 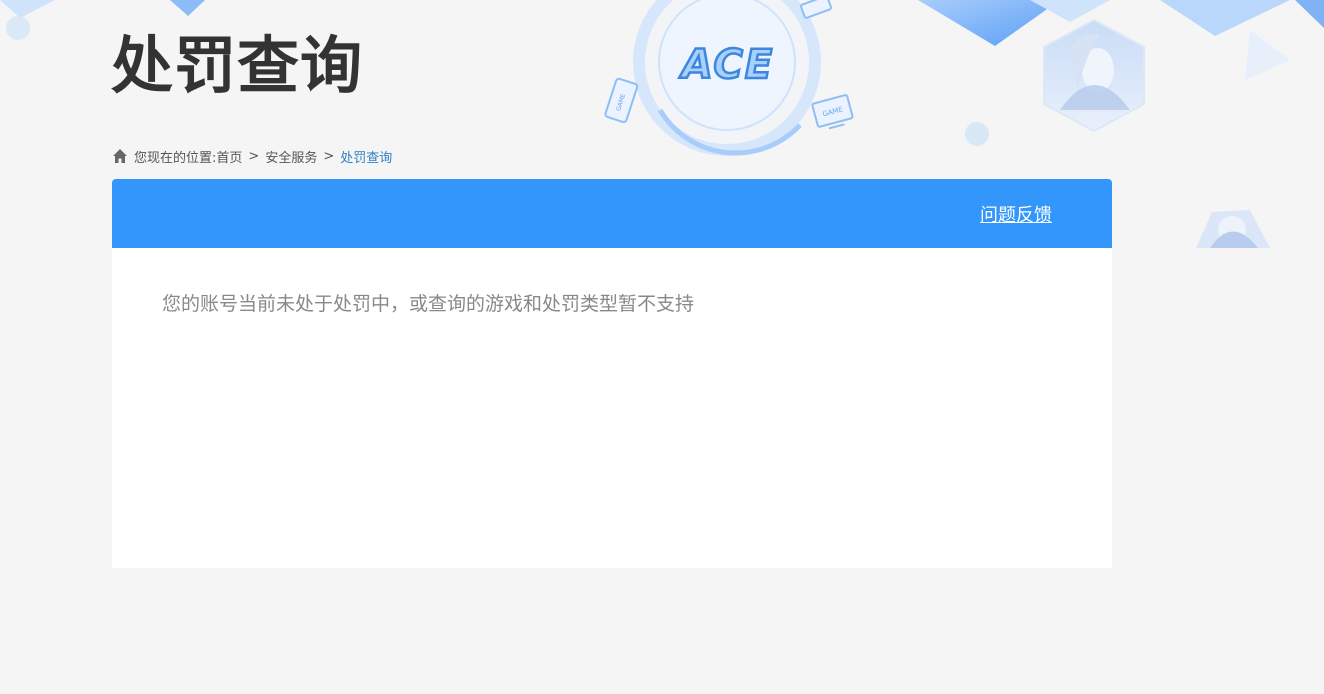 I want to click on breadcrumb-current: 处罚查询, so click(x=366, y=158).